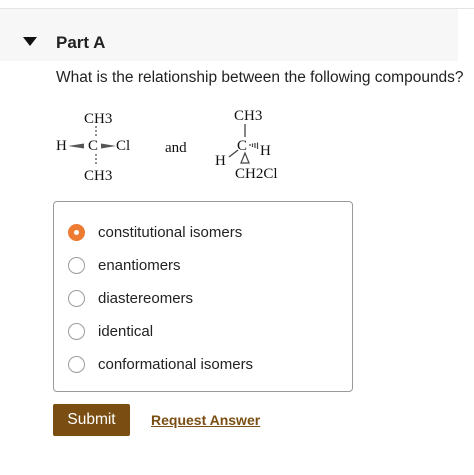 Image resolution: width=474 pixels, height=475 pixels. What do you see at coordinates (81, 42) in the screenshot?
I see `part-title: Part A` at bounding box center [81, 42].